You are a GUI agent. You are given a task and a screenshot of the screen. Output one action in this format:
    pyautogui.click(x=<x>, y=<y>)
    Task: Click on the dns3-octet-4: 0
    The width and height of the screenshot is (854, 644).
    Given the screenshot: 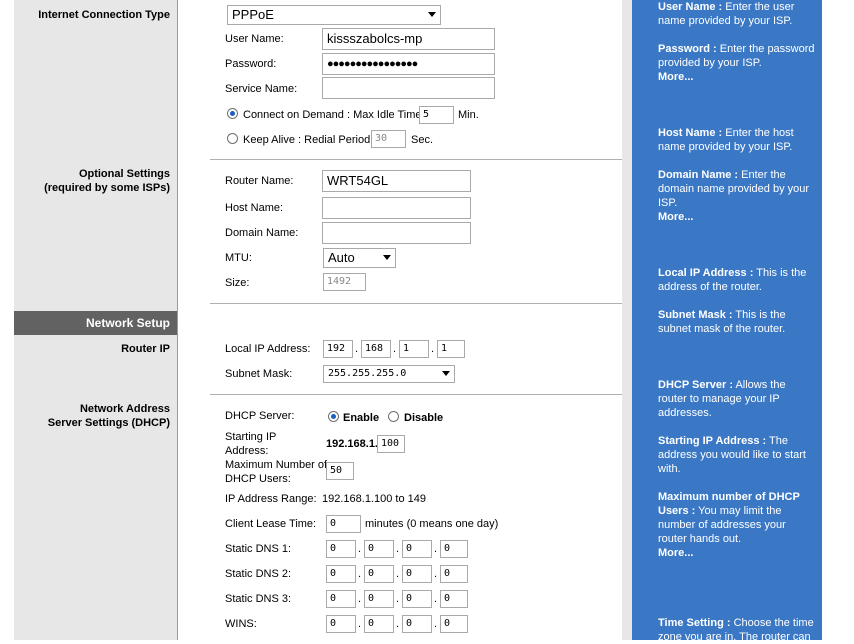 What is the action you would take?
    pyautogui.click(x=454, y=599)
    